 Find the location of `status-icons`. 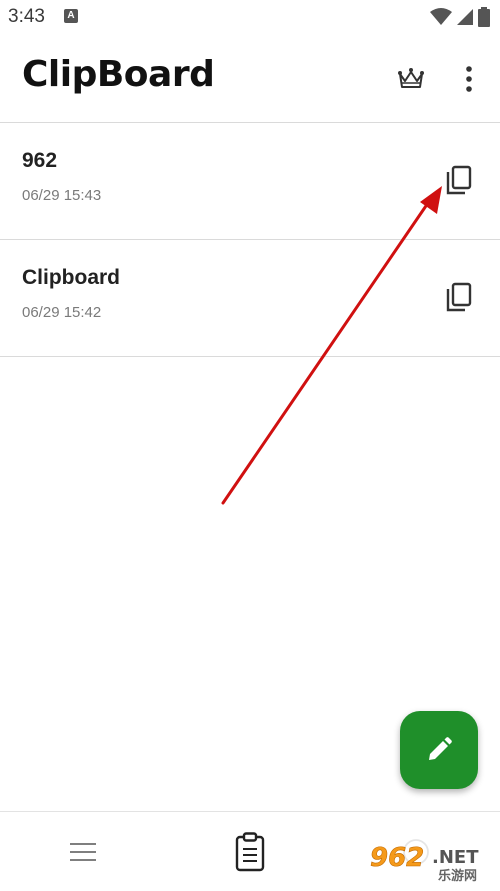

status-icons is located at coordinates (460, 17).